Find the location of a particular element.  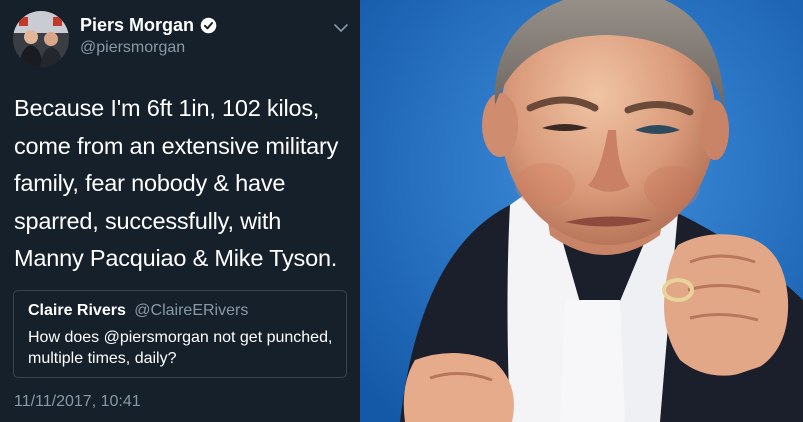

tweet-timestamp: 11/11/2017, 10:41 is located at coordinates (77, 402).